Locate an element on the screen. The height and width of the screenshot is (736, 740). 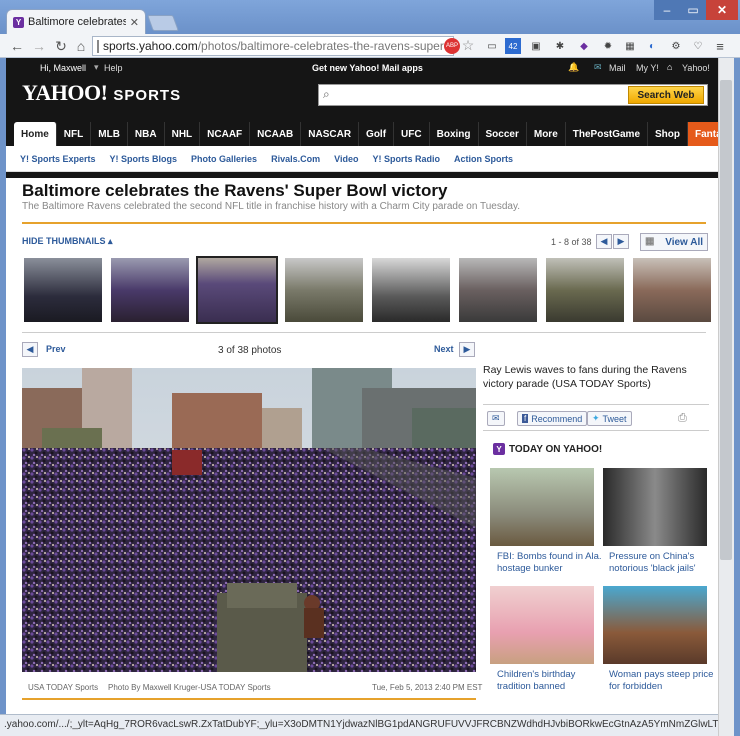
nav-fantasy: Fantasy is located at coordinates (703, 134).